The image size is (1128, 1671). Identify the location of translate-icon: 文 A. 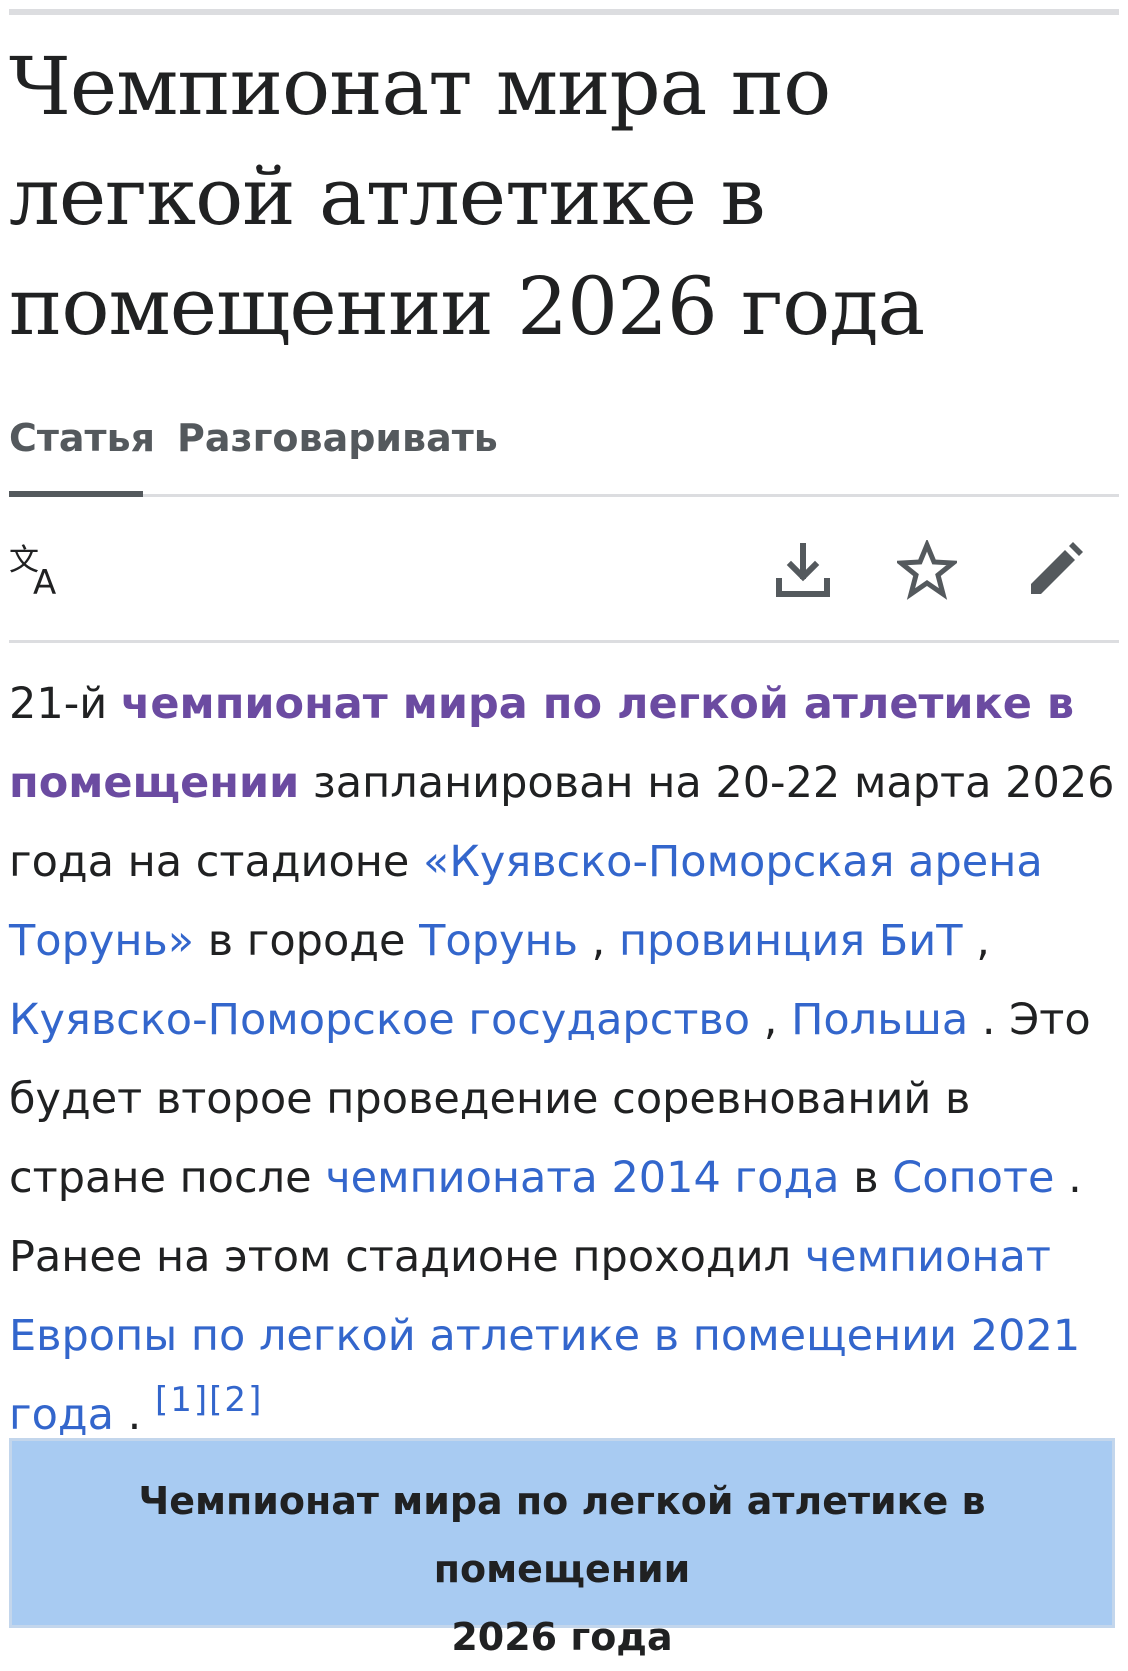
(39, 571).